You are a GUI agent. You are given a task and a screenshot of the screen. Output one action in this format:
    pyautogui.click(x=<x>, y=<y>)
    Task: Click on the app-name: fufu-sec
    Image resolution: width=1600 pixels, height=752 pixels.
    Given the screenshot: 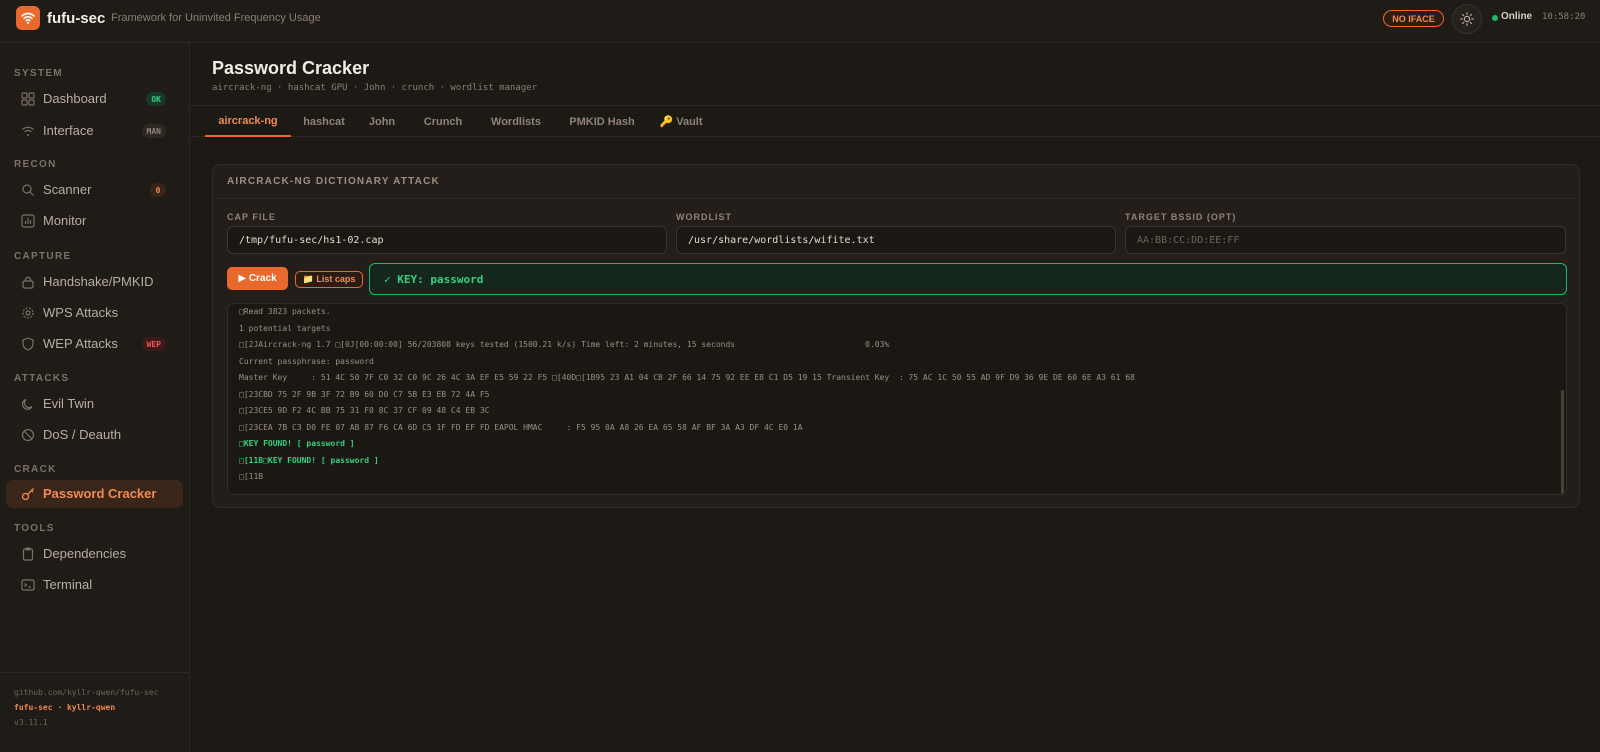 What is the action you would take?
    pyautogui.click(x=76, y=18)
    